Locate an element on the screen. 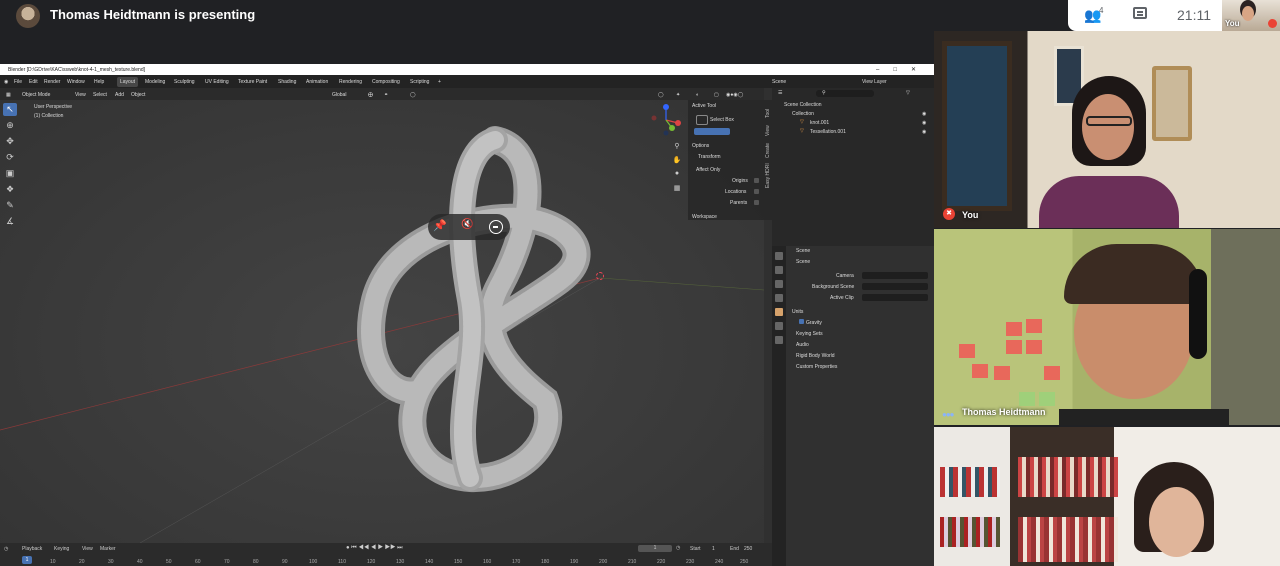  outliner-type-icon: ☰ is located at coordinates (780, 93).